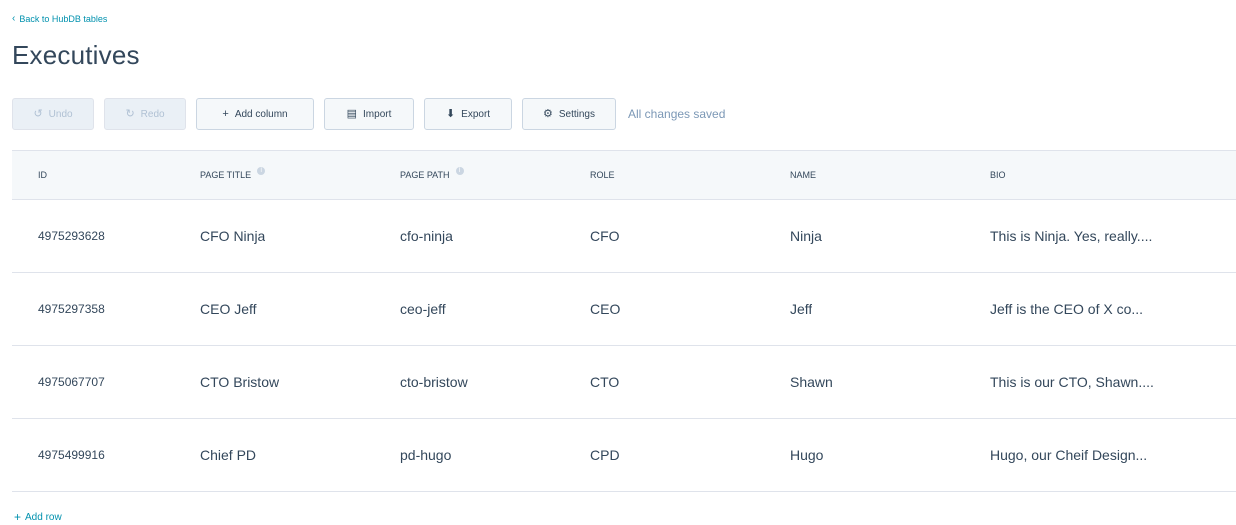 The image size is (1236, 525). What do you see at coordinates (423, 309) in the screenshot?
I see `cell-page-path: ceo-jeff` at bounding box center [423, 309].